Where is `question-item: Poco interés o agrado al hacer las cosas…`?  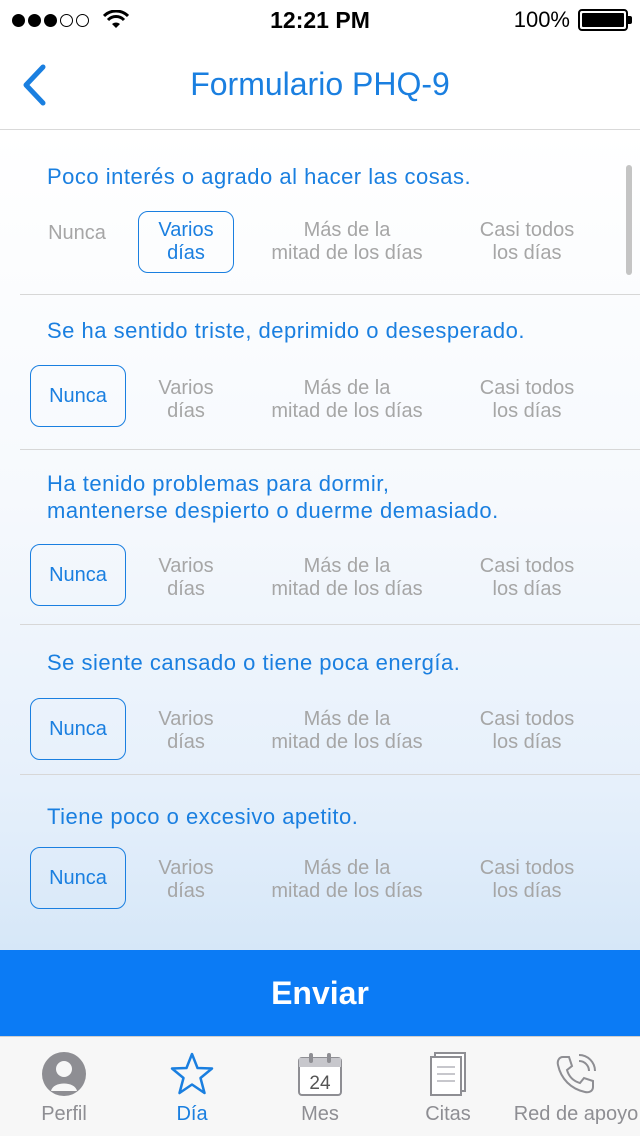 question-item: Poco interés o agrado al hacer las cosas… is located at coordinates (330, 212).